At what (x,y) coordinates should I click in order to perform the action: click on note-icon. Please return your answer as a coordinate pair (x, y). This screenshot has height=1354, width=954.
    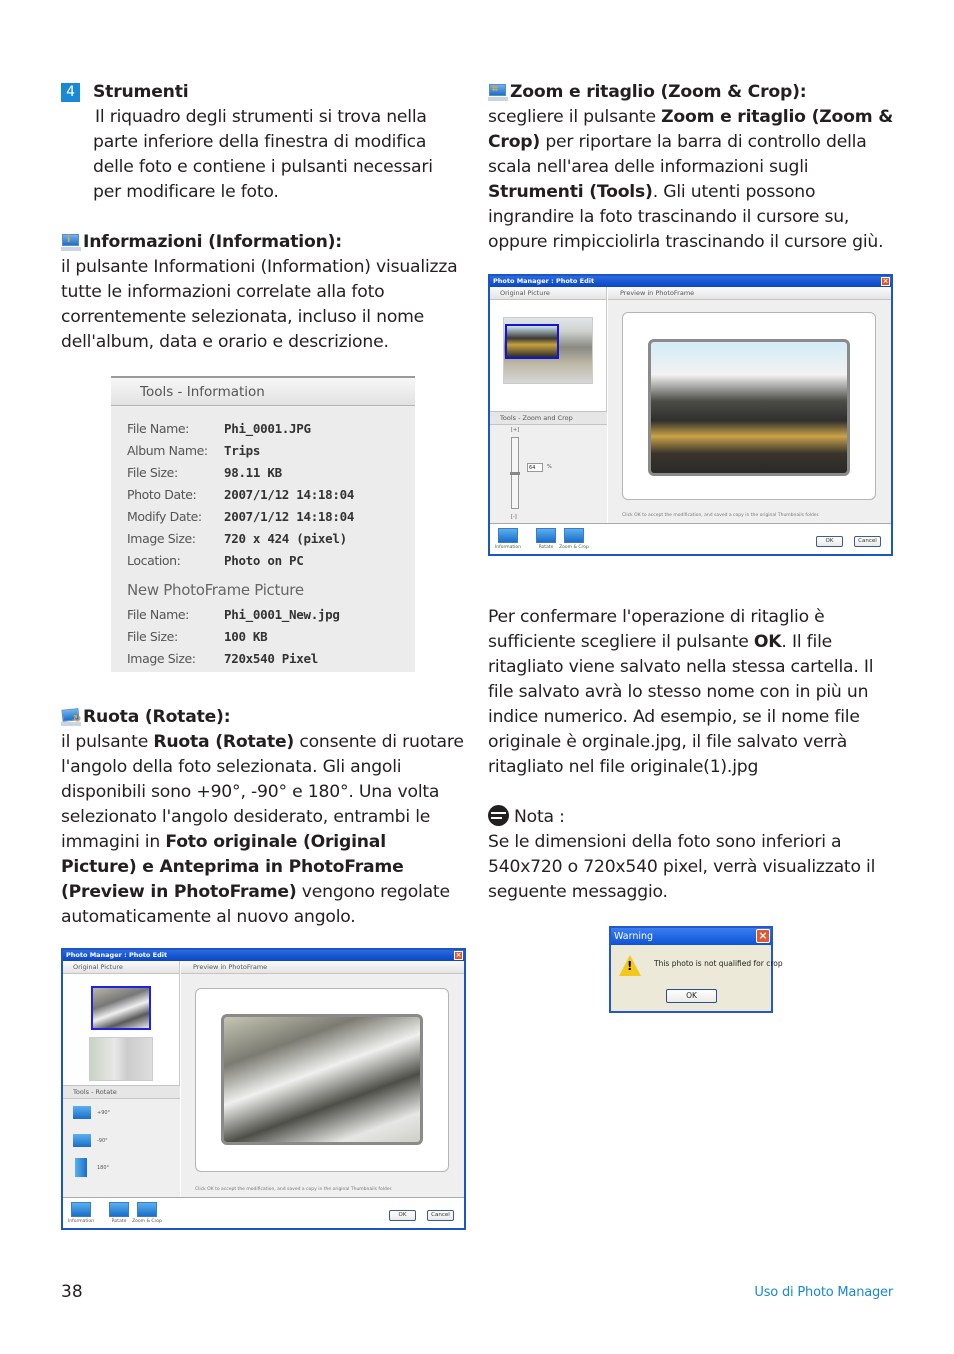
    Looking at the image, I should click on (498, 815).